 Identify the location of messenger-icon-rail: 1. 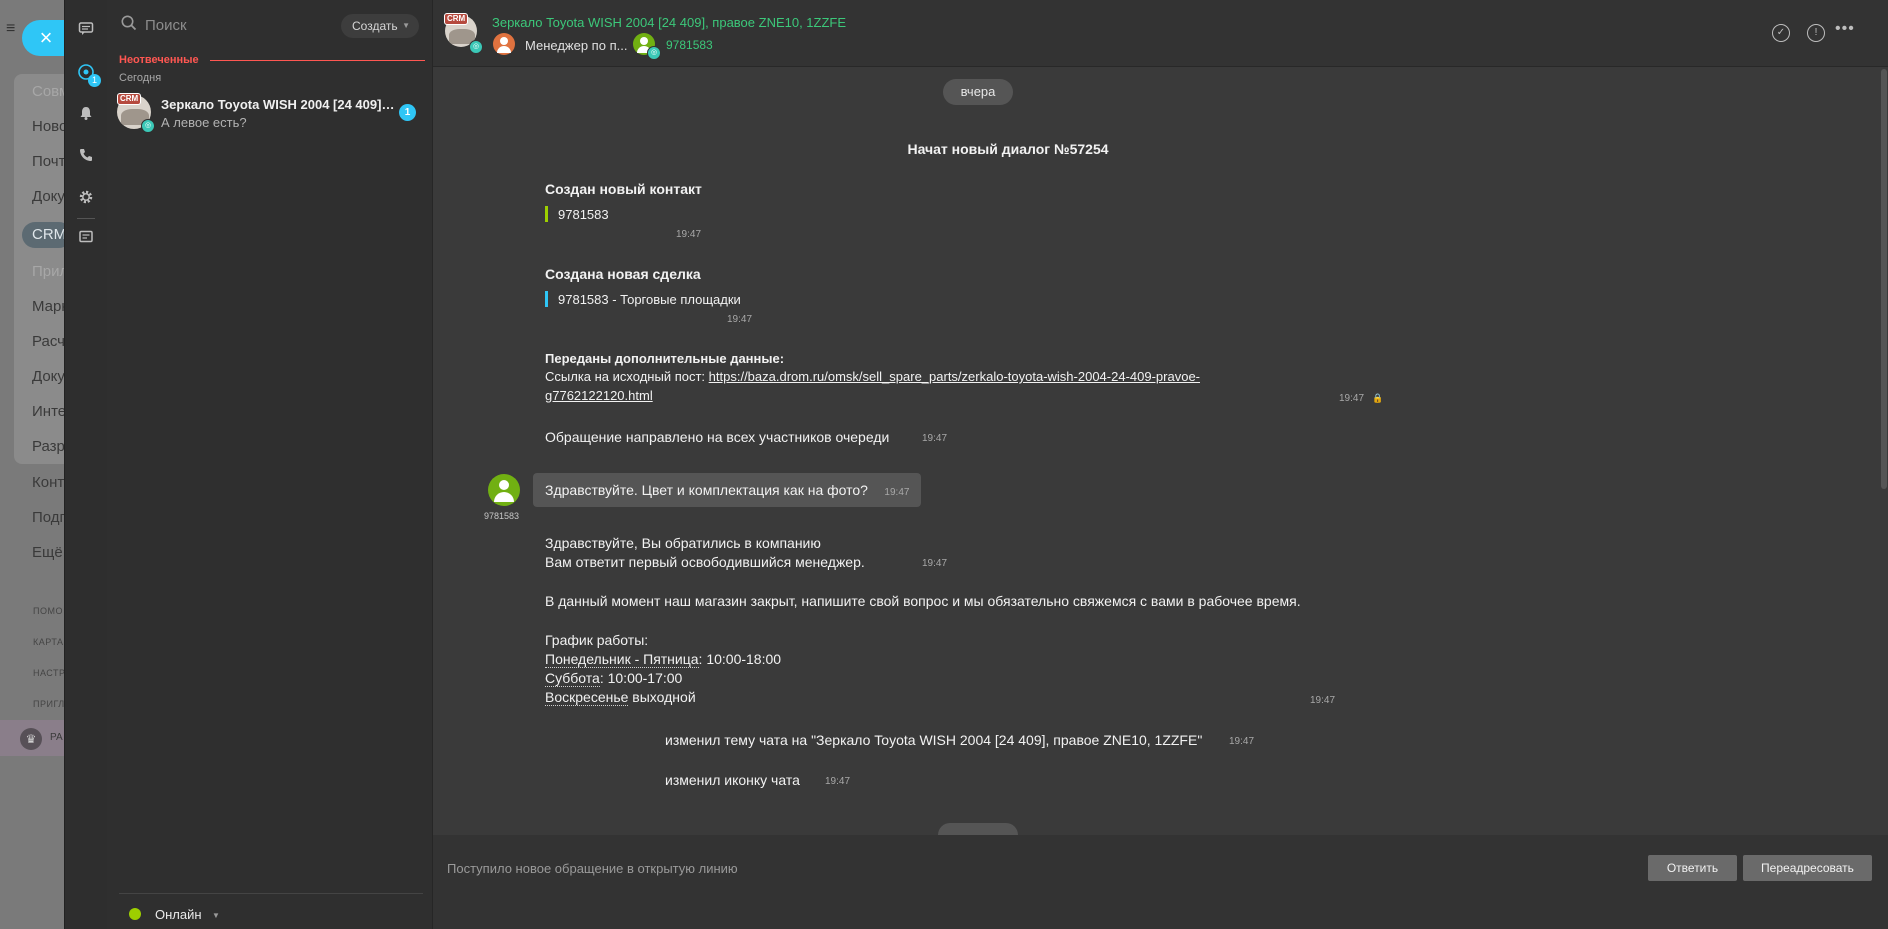
(85, 464).